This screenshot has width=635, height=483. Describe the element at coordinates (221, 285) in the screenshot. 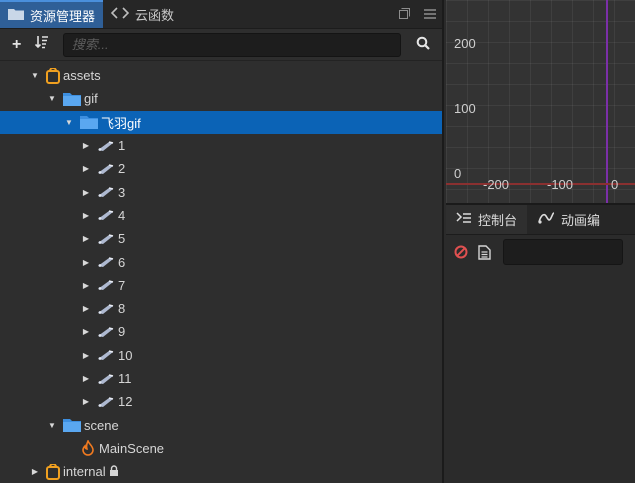

I see `tree-item: ▶ 7` at that location.